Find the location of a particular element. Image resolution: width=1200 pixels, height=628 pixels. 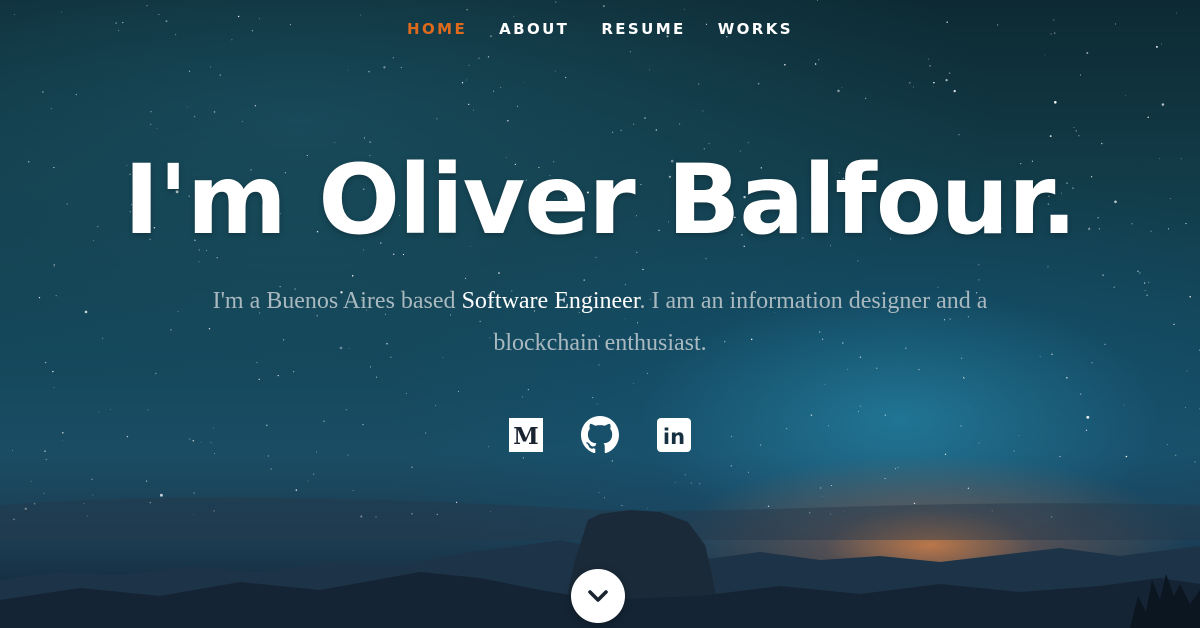

svg-text: in is located at coordinates (674, 437).